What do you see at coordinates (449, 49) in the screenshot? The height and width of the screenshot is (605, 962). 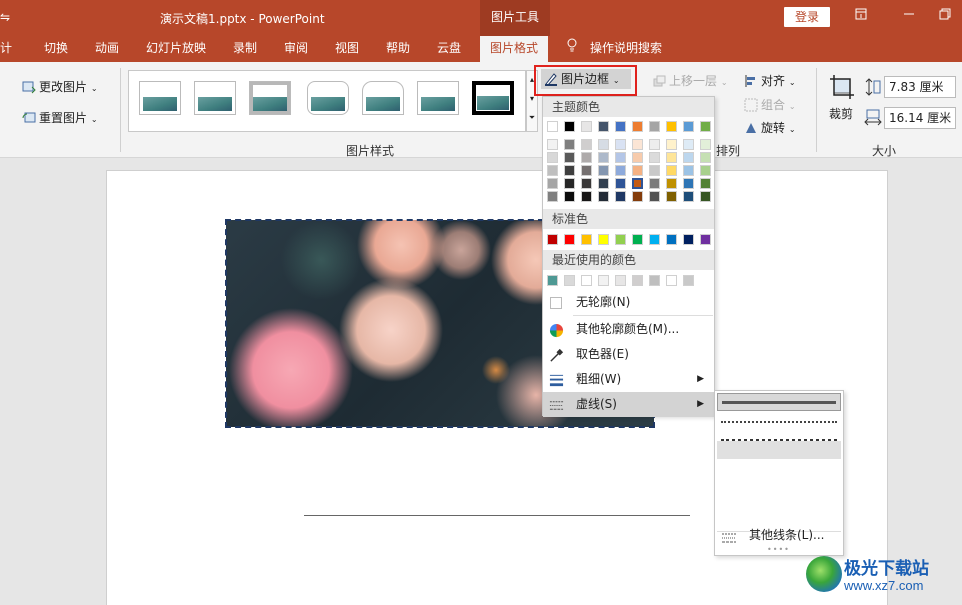 I see `tab-cloud: 云盘` at bounding box center [449, 49].